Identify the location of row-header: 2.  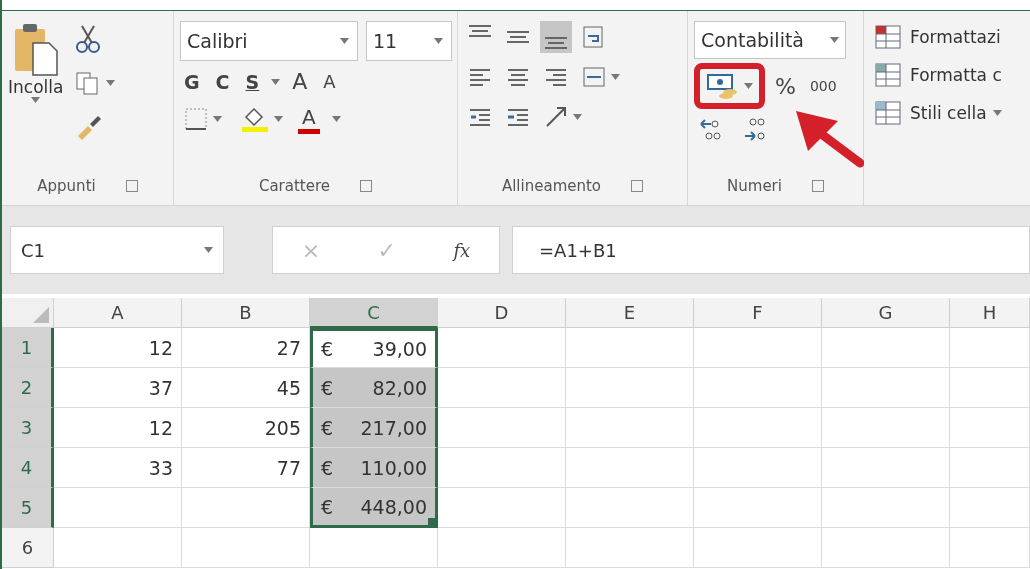
(28, 388).